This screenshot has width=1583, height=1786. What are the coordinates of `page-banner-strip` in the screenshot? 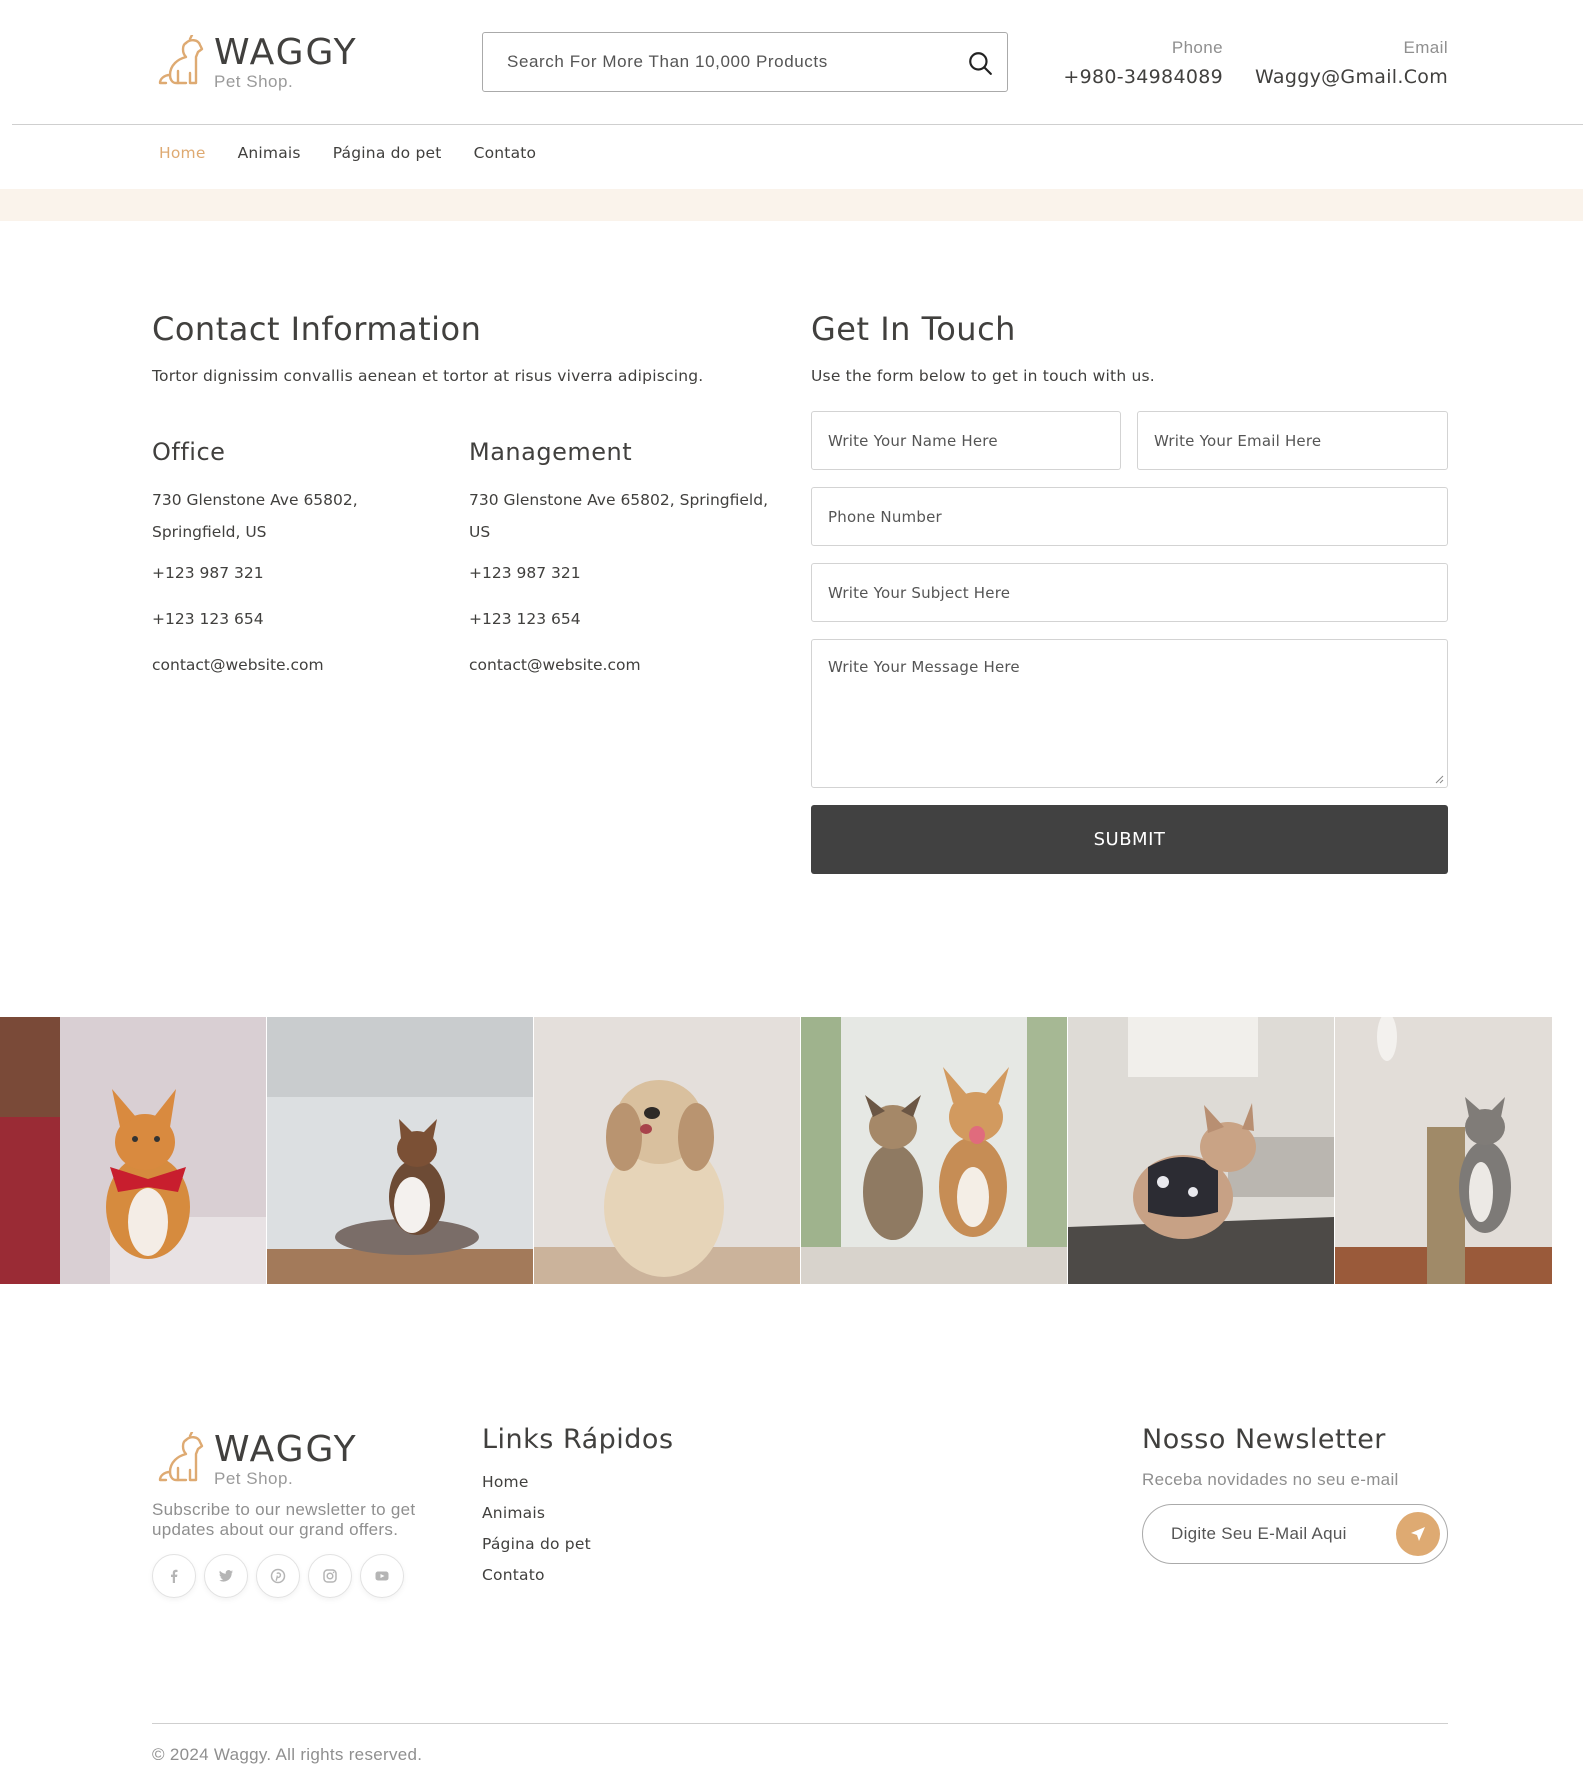 It's located at (791, 205).